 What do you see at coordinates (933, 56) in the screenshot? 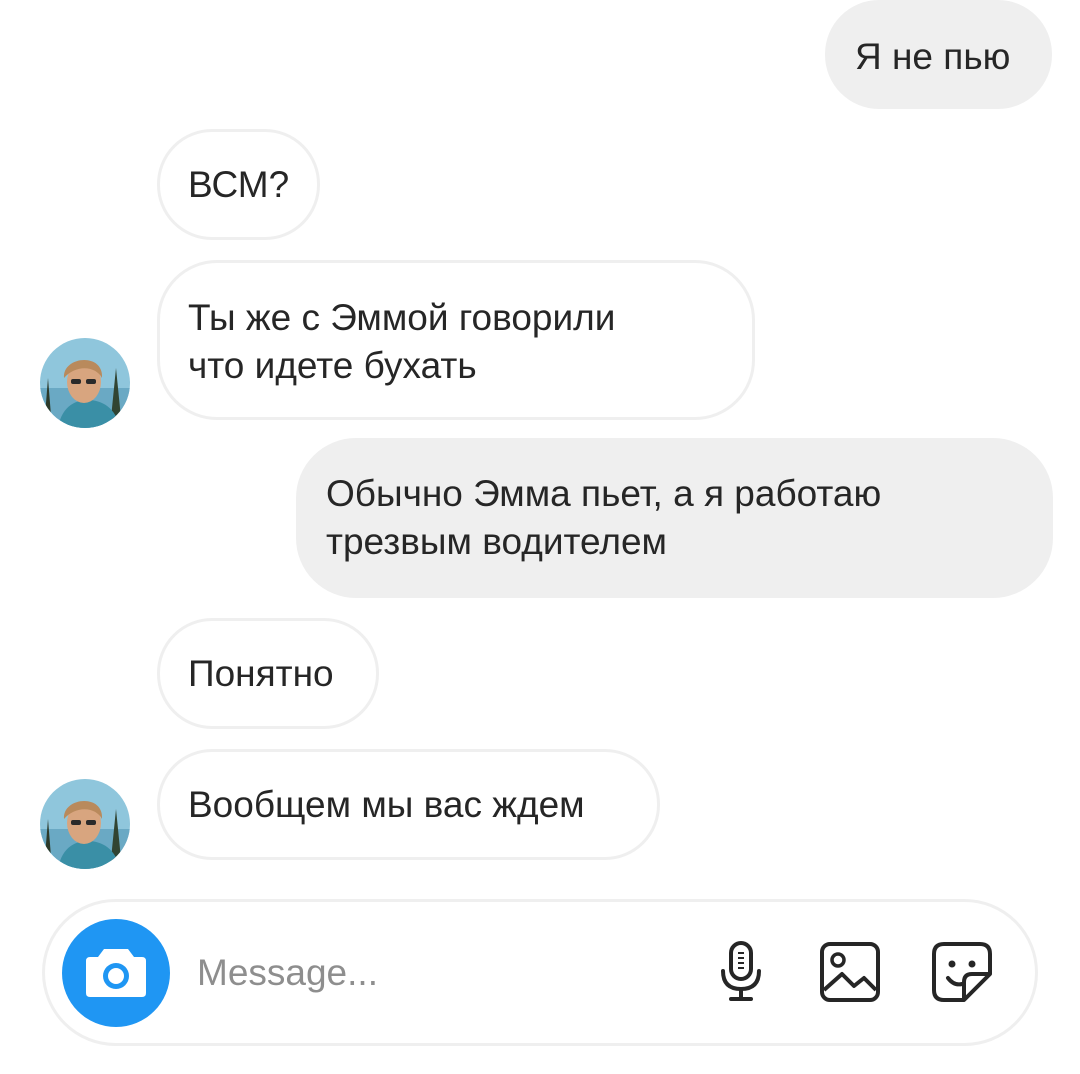
I see `message-text: Я не пью` at bounding box center [933, 56].